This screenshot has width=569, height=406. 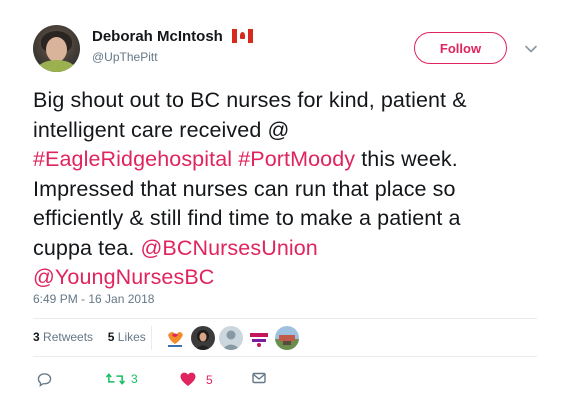 I want to click on stats-separator, so click(x=151, y=338).